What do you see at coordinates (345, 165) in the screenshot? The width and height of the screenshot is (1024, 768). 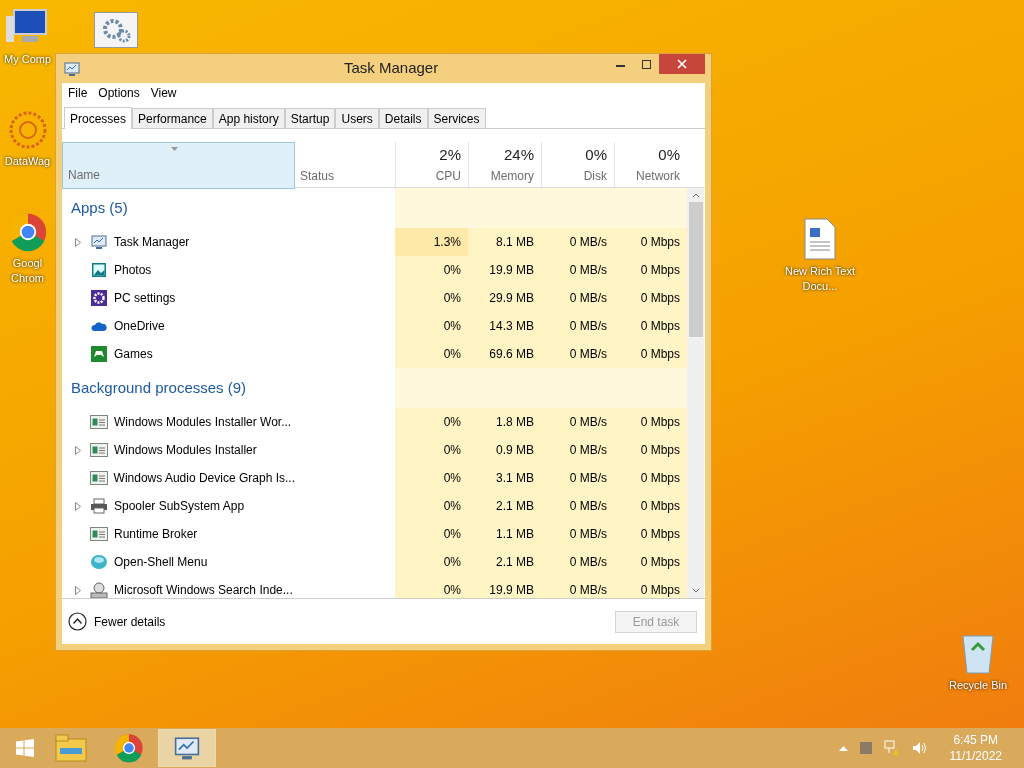 I see `column-header: Status` at bounding box center [345, 165].